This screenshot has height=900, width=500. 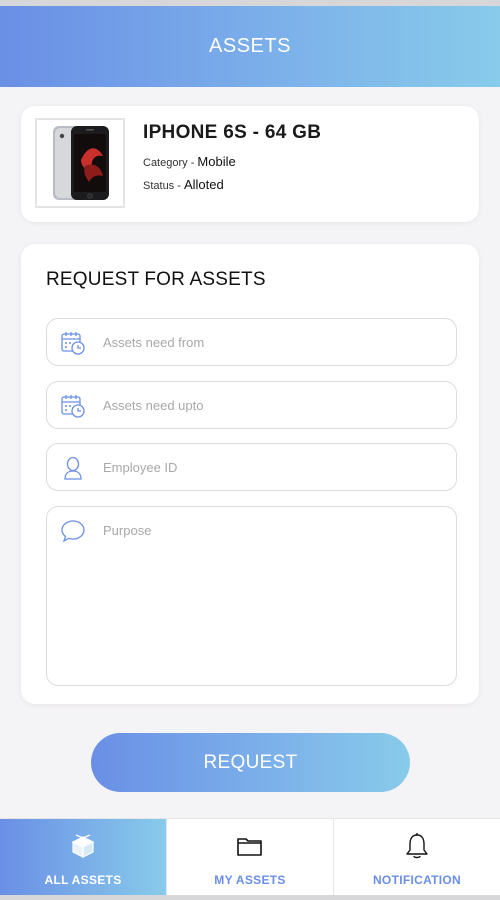 I want to click on iphone-product-image, so click(x=81, y=163).